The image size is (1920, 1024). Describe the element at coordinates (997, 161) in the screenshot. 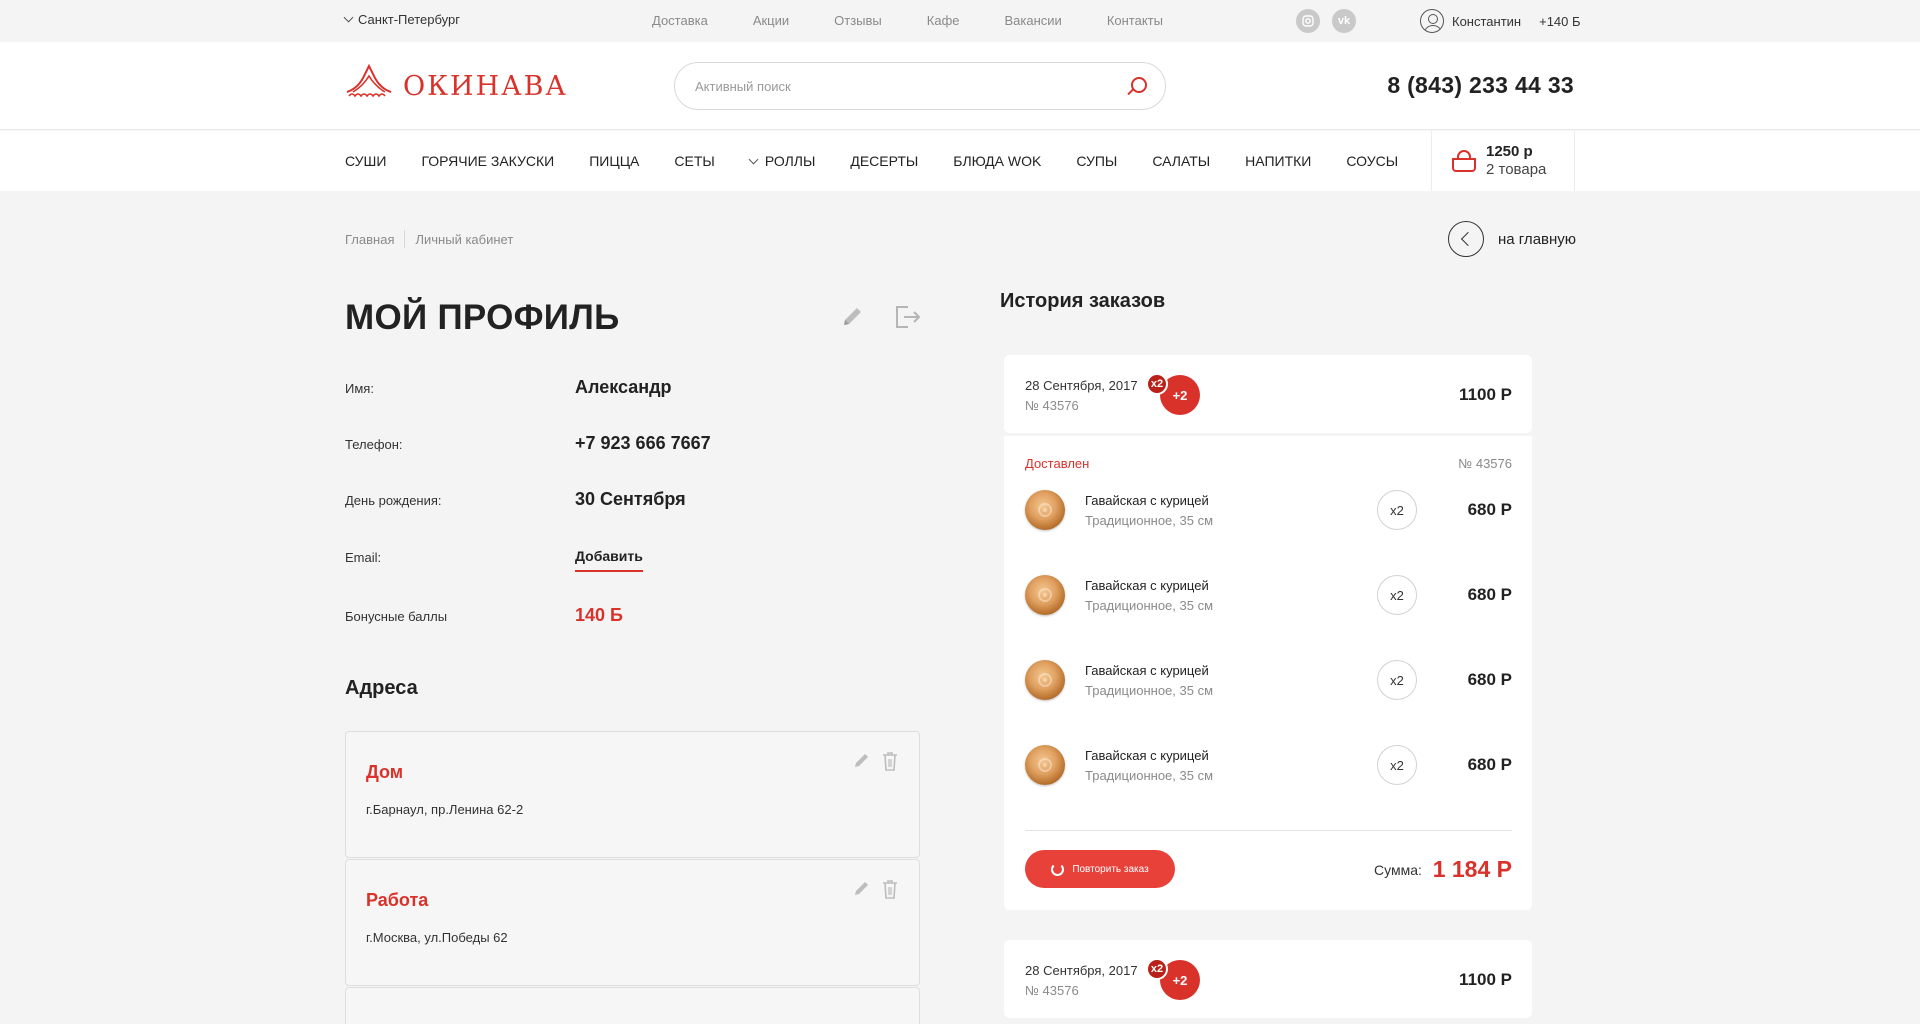

I see `category-wok: БЛЮДА WOK` at that location.